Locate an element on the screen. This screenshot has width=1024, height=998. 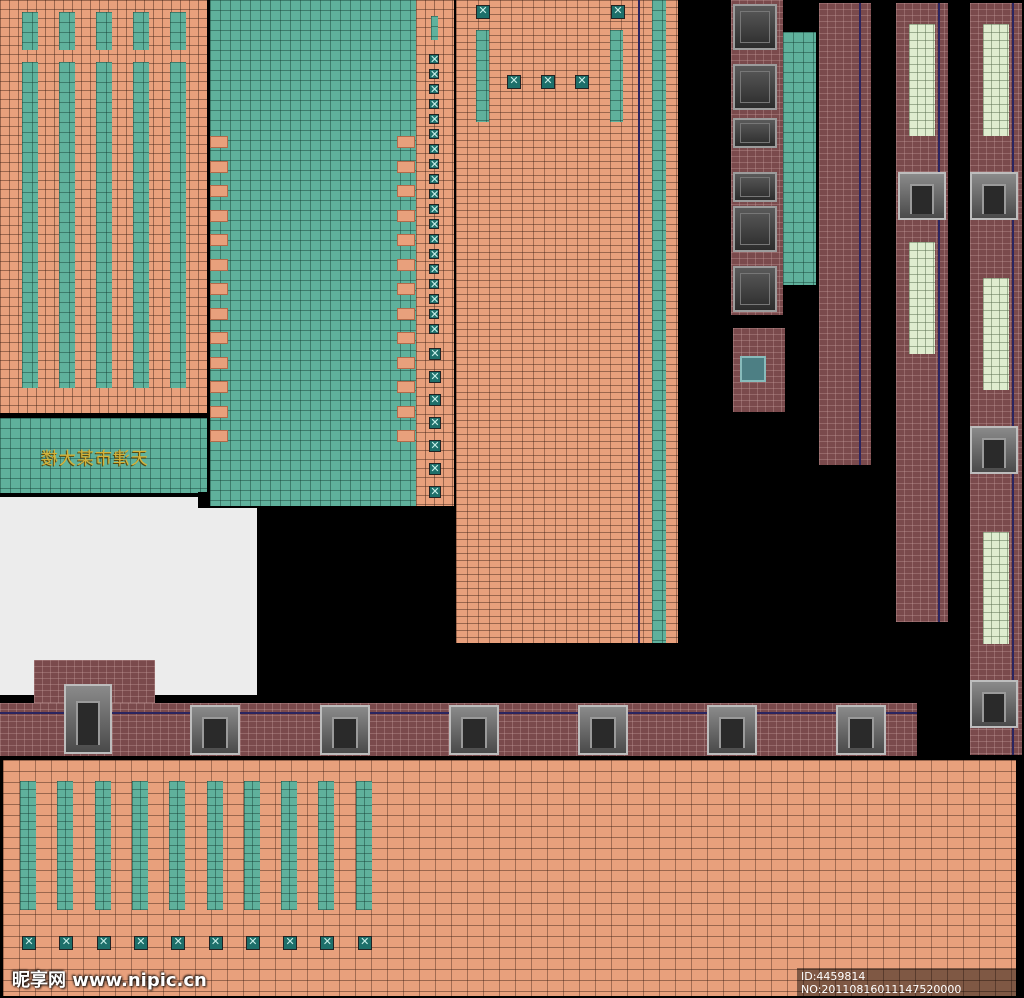
watermark-logo-text: 昵享网 www.nipic.cn is located at coordinates (109, 980).